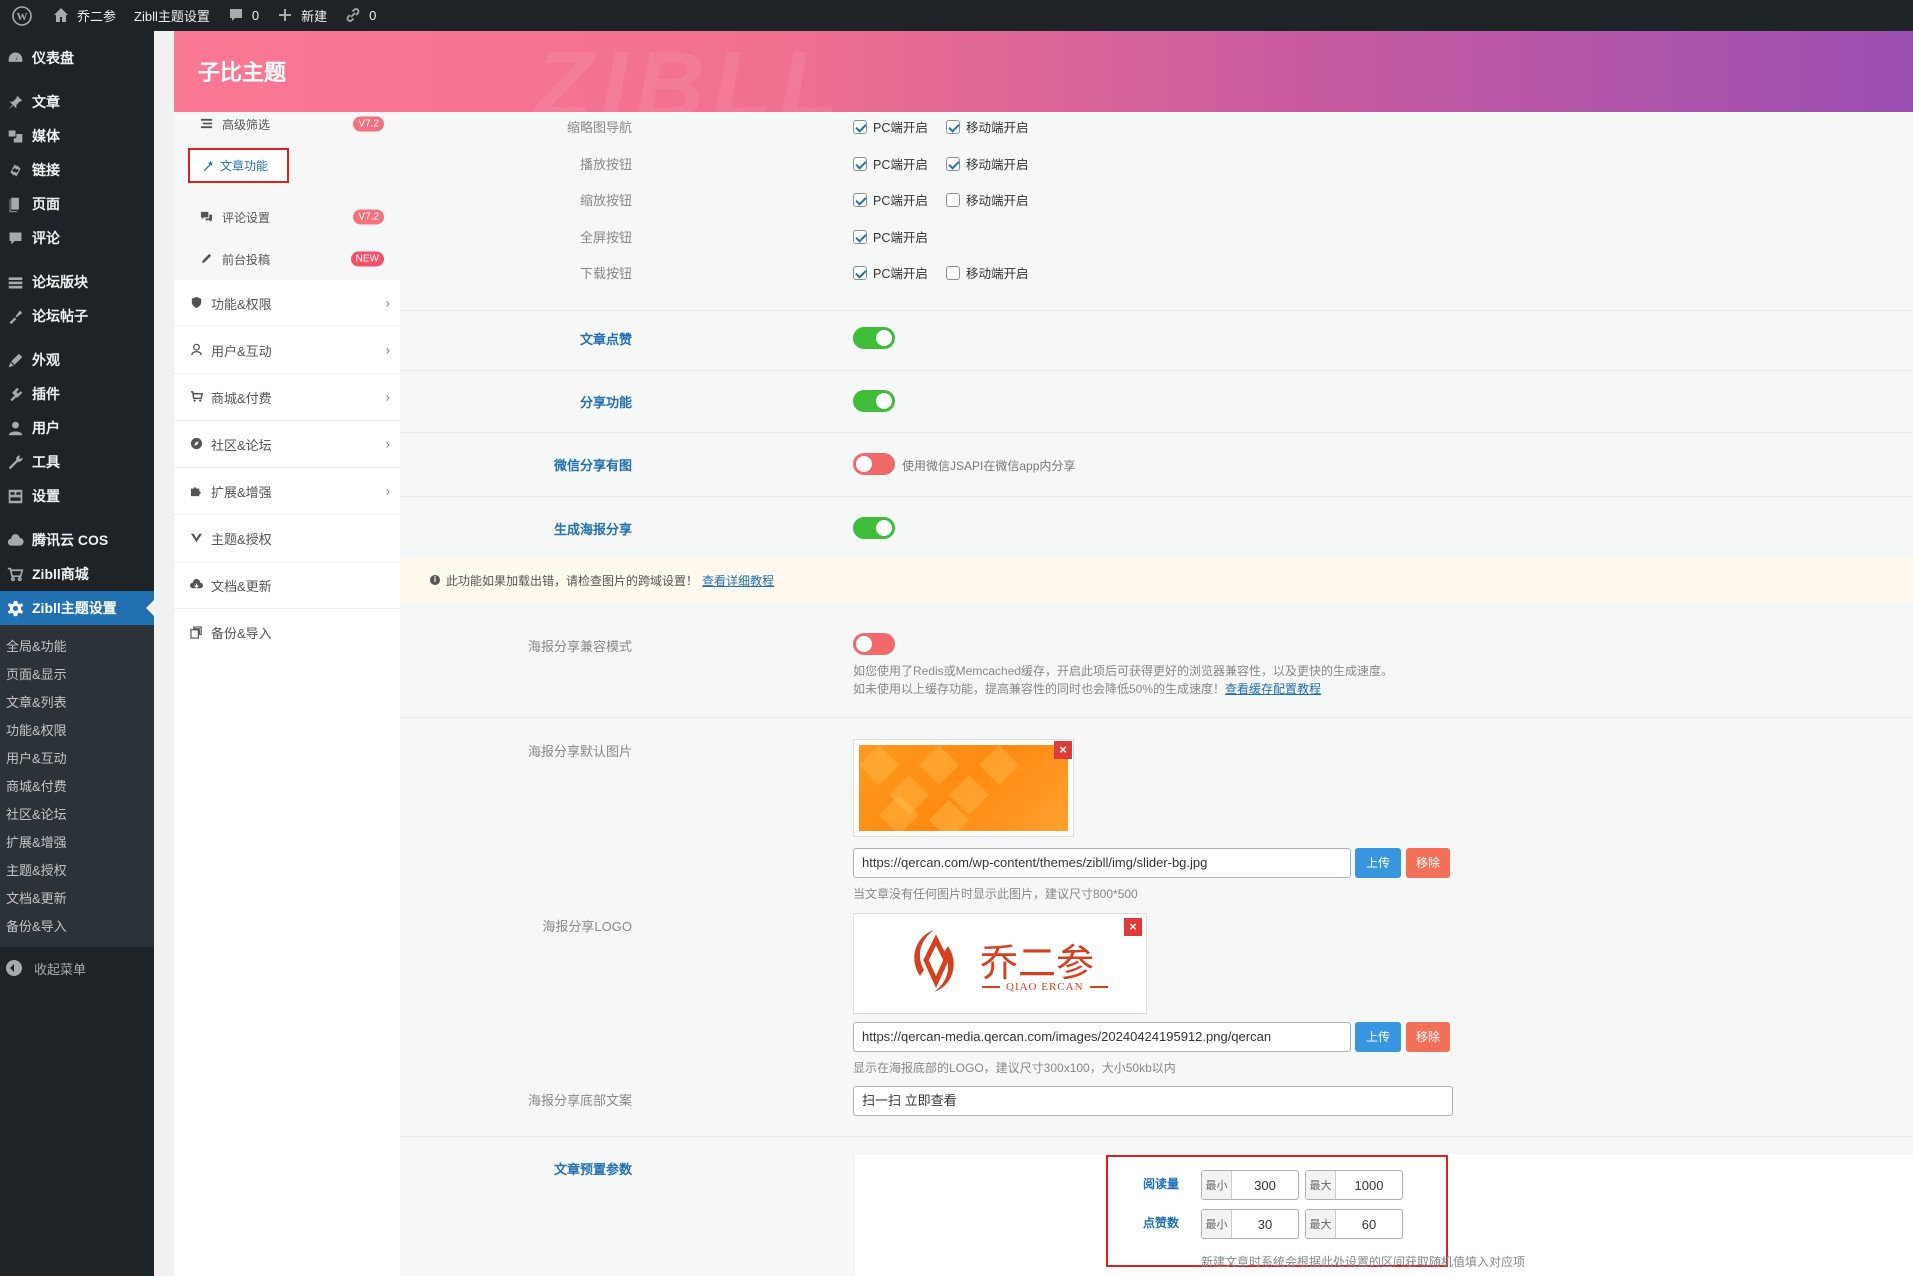 The height and width of the screenshot is (1276, 1913). I want to click on menu-item-dashboard: 仪表盘, so click(77, 58).